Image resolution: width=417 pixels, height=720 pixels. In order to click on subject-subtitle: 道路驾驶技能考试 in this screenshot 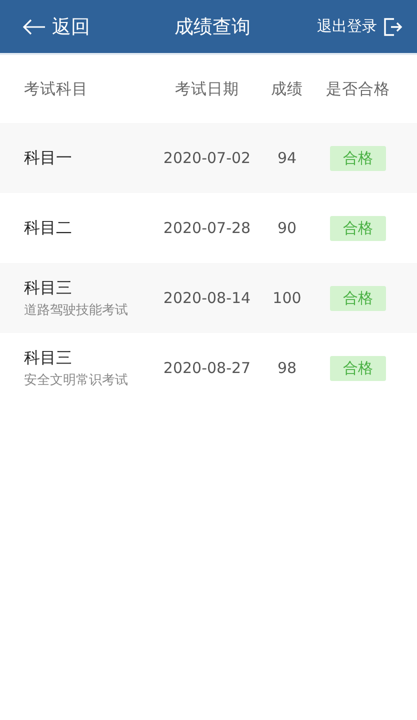, I will do `click(76, 310)`.